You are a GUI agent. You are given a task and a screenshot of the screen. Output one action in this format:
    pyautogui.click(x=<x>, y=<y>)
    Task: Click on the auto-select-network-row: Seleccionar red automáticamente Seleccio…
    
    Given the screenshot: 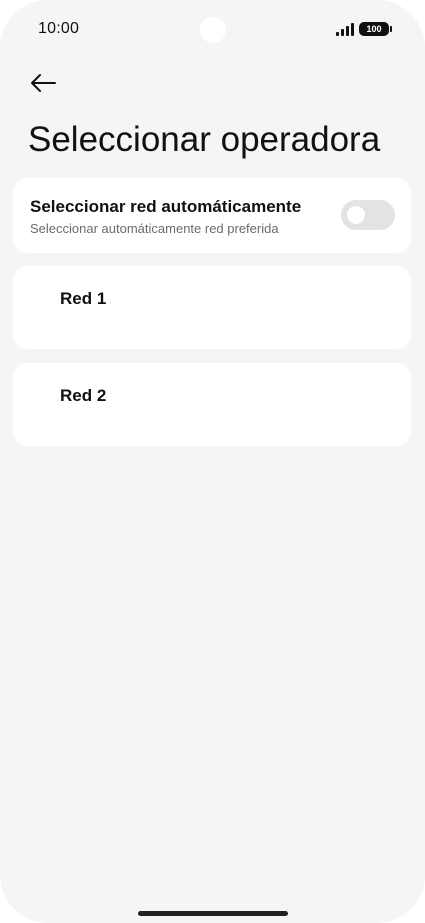 What is the action you would take?
    pyautogui.click(x=212, y=215)
    